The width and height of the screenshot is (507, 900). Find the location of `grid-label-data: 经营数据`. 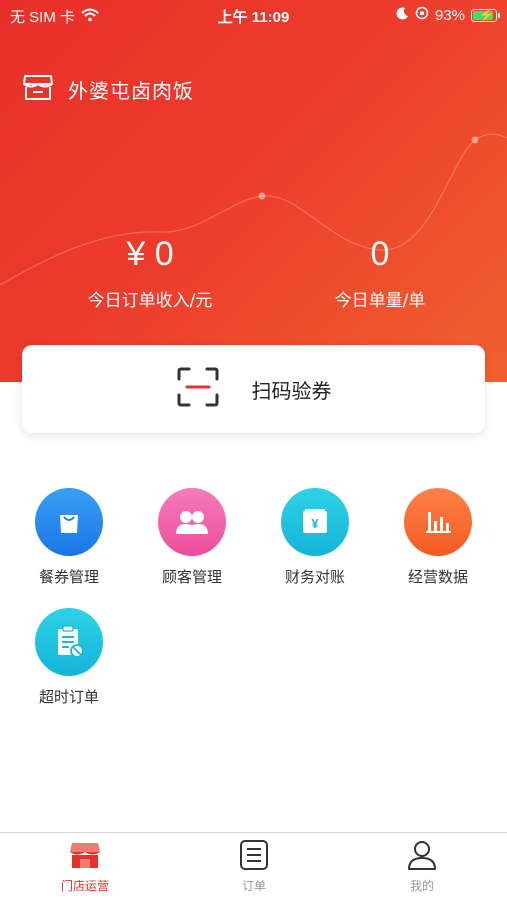

grid-label-data: 经营数据 is located at coordinates (437, 577).